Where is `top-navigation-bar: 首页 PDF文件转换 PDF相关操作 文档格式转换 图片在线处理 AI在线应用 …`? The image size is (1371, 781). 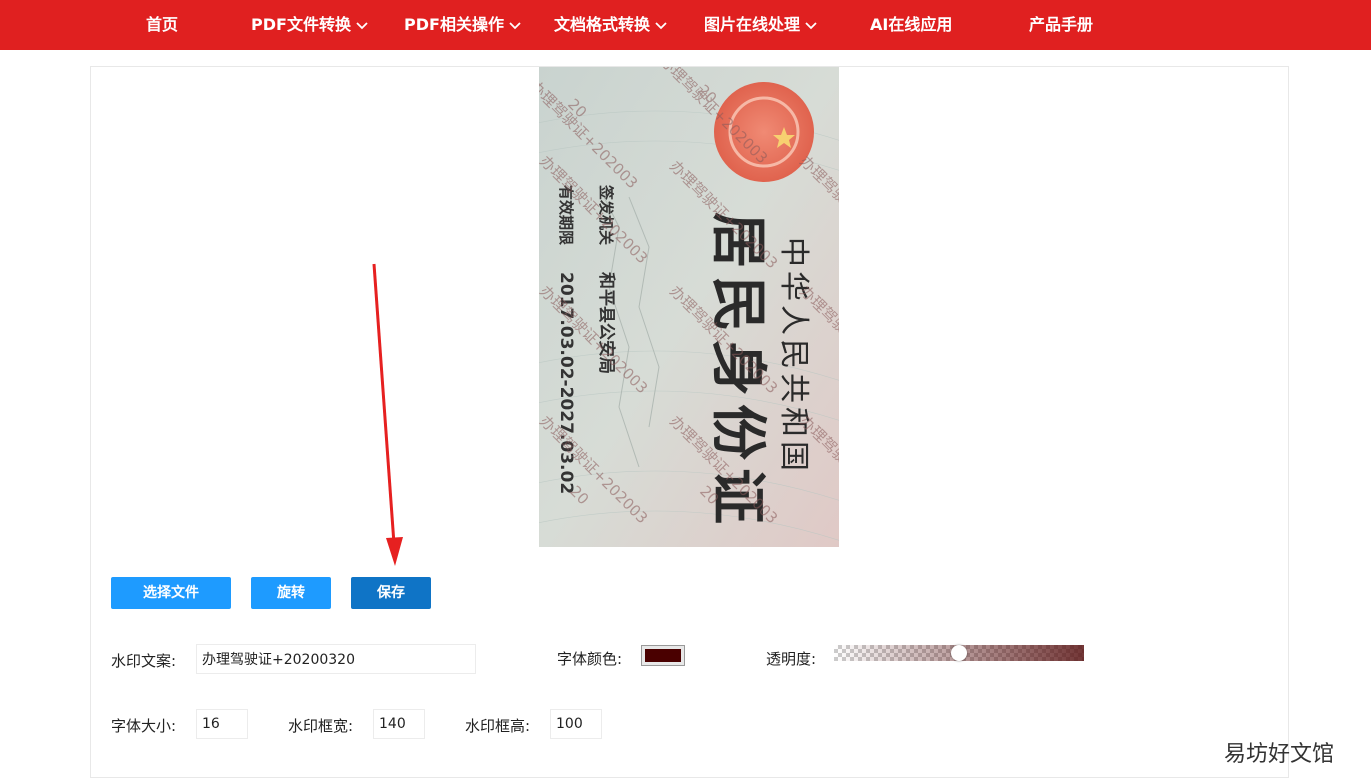 top-navigation-bar: 首页 PDF文件转换 PDF相关操作 文档格式转换 图片在线处理 AI在线应用 … is located at coordinates (685, 25).